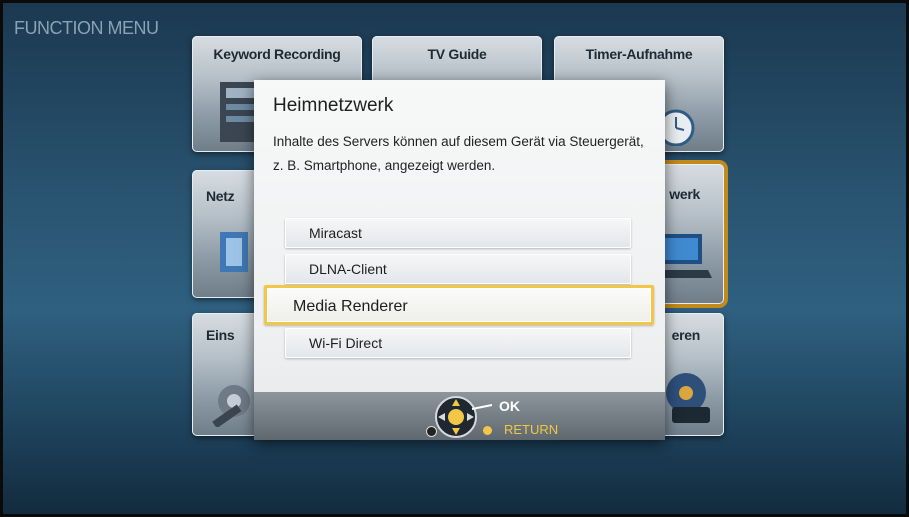  What do you see at coordinates (335, 233) in the screenshot?
I see `option-label: Miracast` at bounding box center [335, 233].